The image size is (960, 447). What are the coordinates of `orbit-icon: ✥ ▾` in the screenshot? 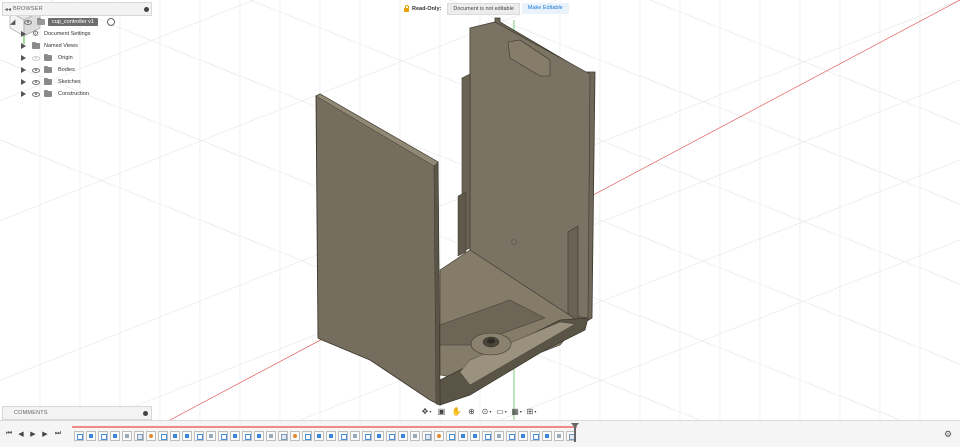 It's located at (426, 411).